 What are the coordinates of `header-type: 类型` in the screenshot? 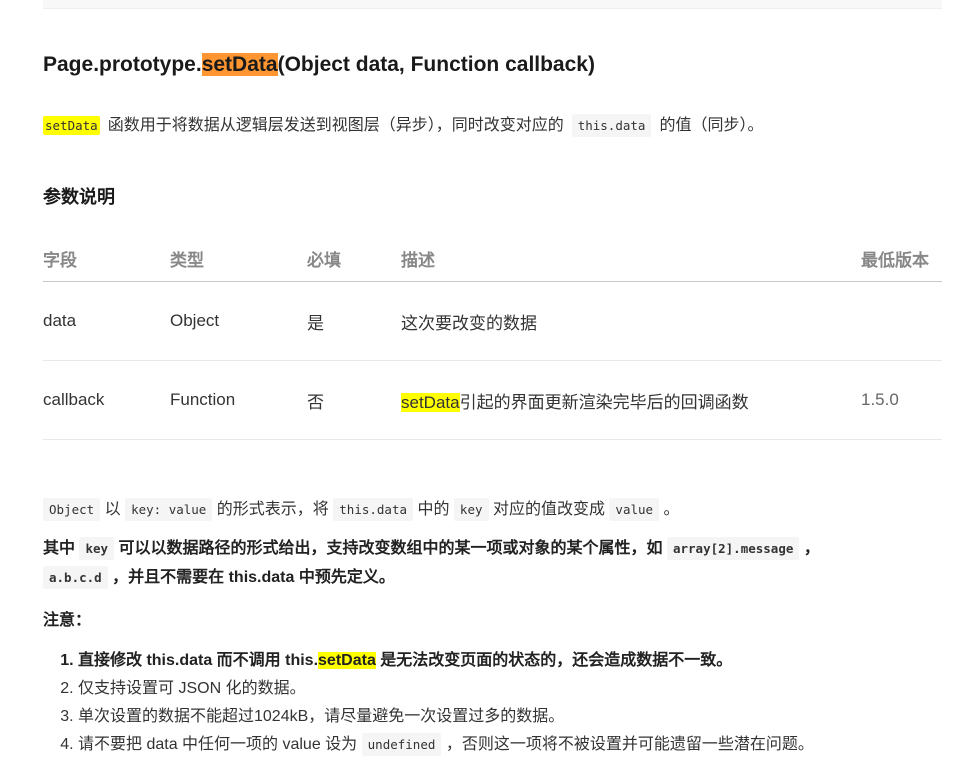 It's located at (238, 259).